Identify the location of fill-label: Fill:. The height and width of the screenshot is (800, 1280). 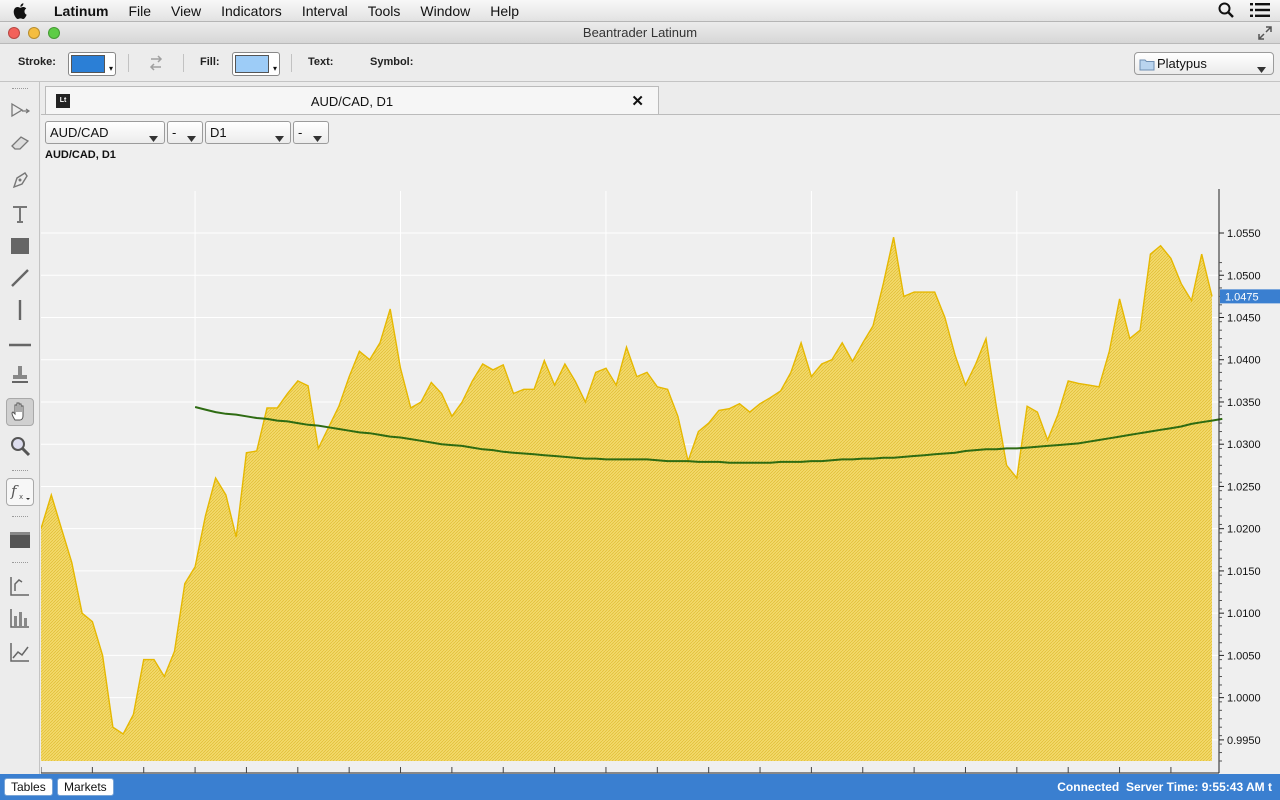
(210, 62).